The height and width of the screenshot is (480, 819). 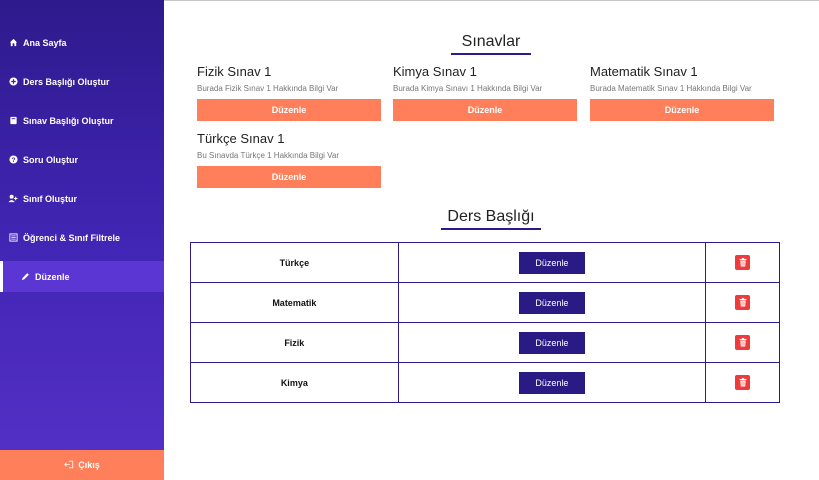 What do you see at coordinates (25, 277) in the screenshot?
I see `pencil-icon` at bounding box center [25, 277].